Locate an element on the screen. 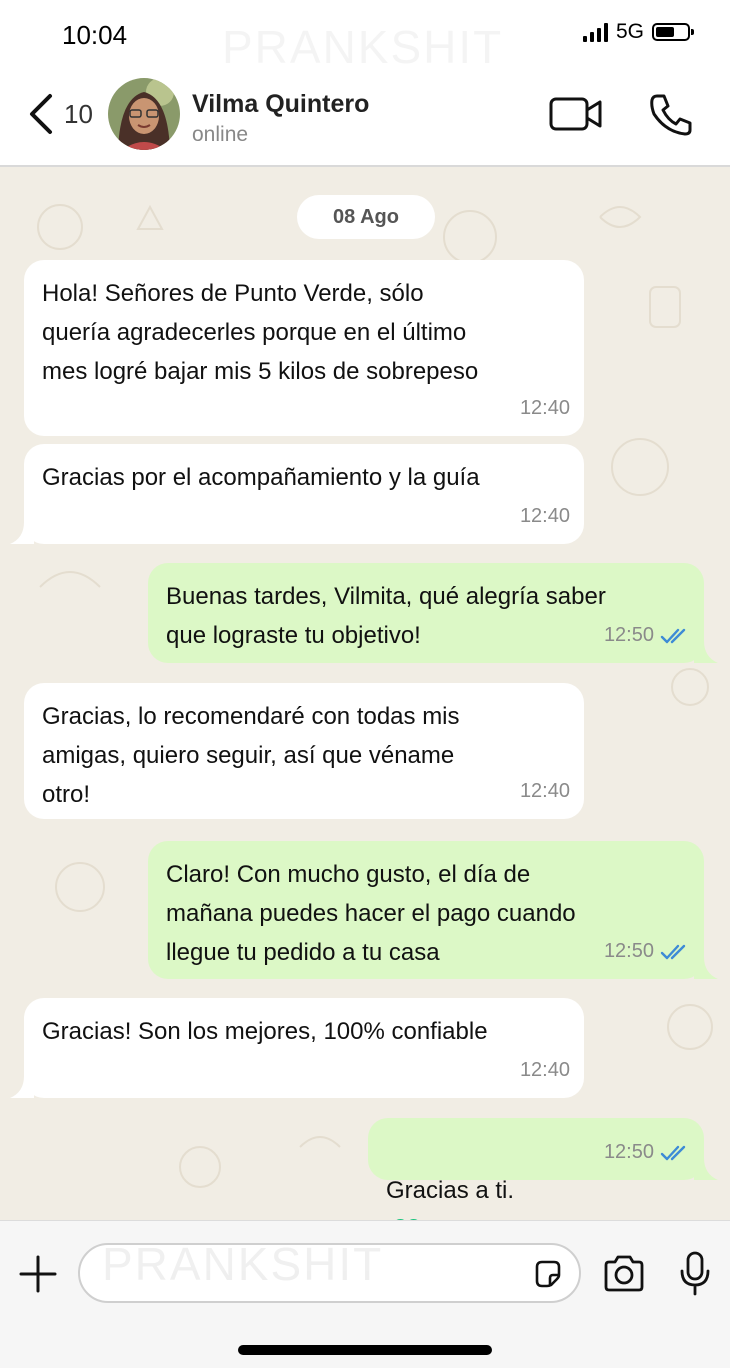 This screenshot has width=730, height=1368. home-indicator is located at coordinates (365, 1350).